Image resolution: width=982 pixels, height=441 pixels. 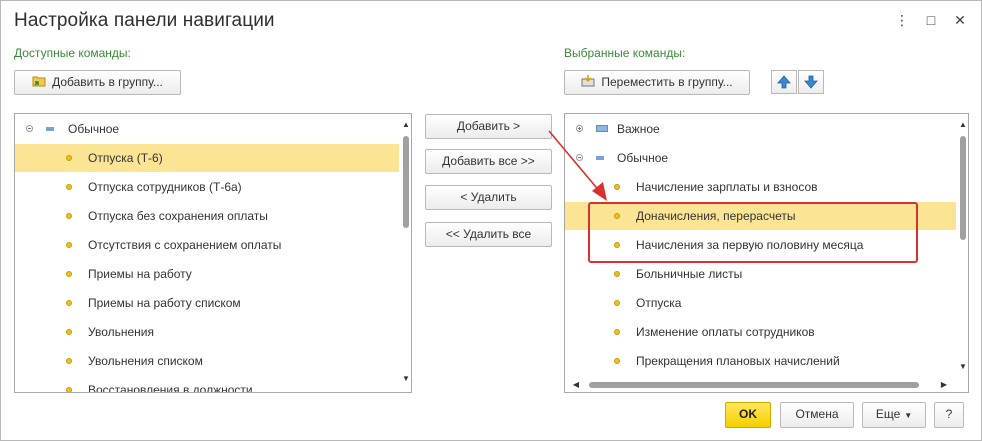 I want to click on arrow-down-icon, so click(x=811, y=82).